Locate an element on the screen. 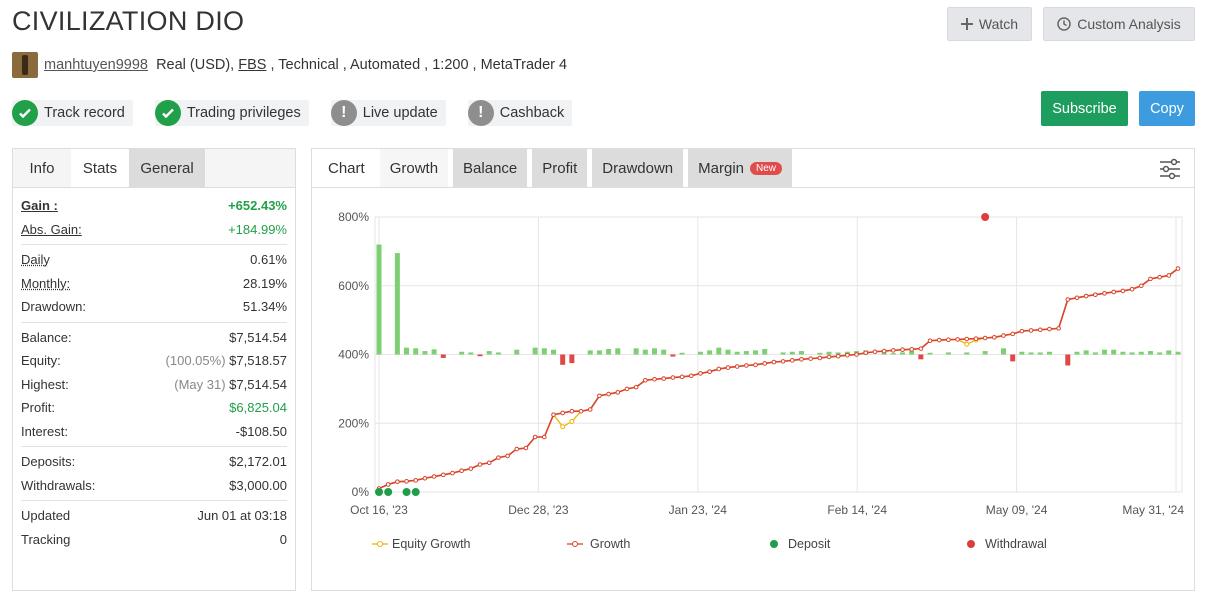  username-link: manhtuyen9998 is located at coordinates (96, 65).